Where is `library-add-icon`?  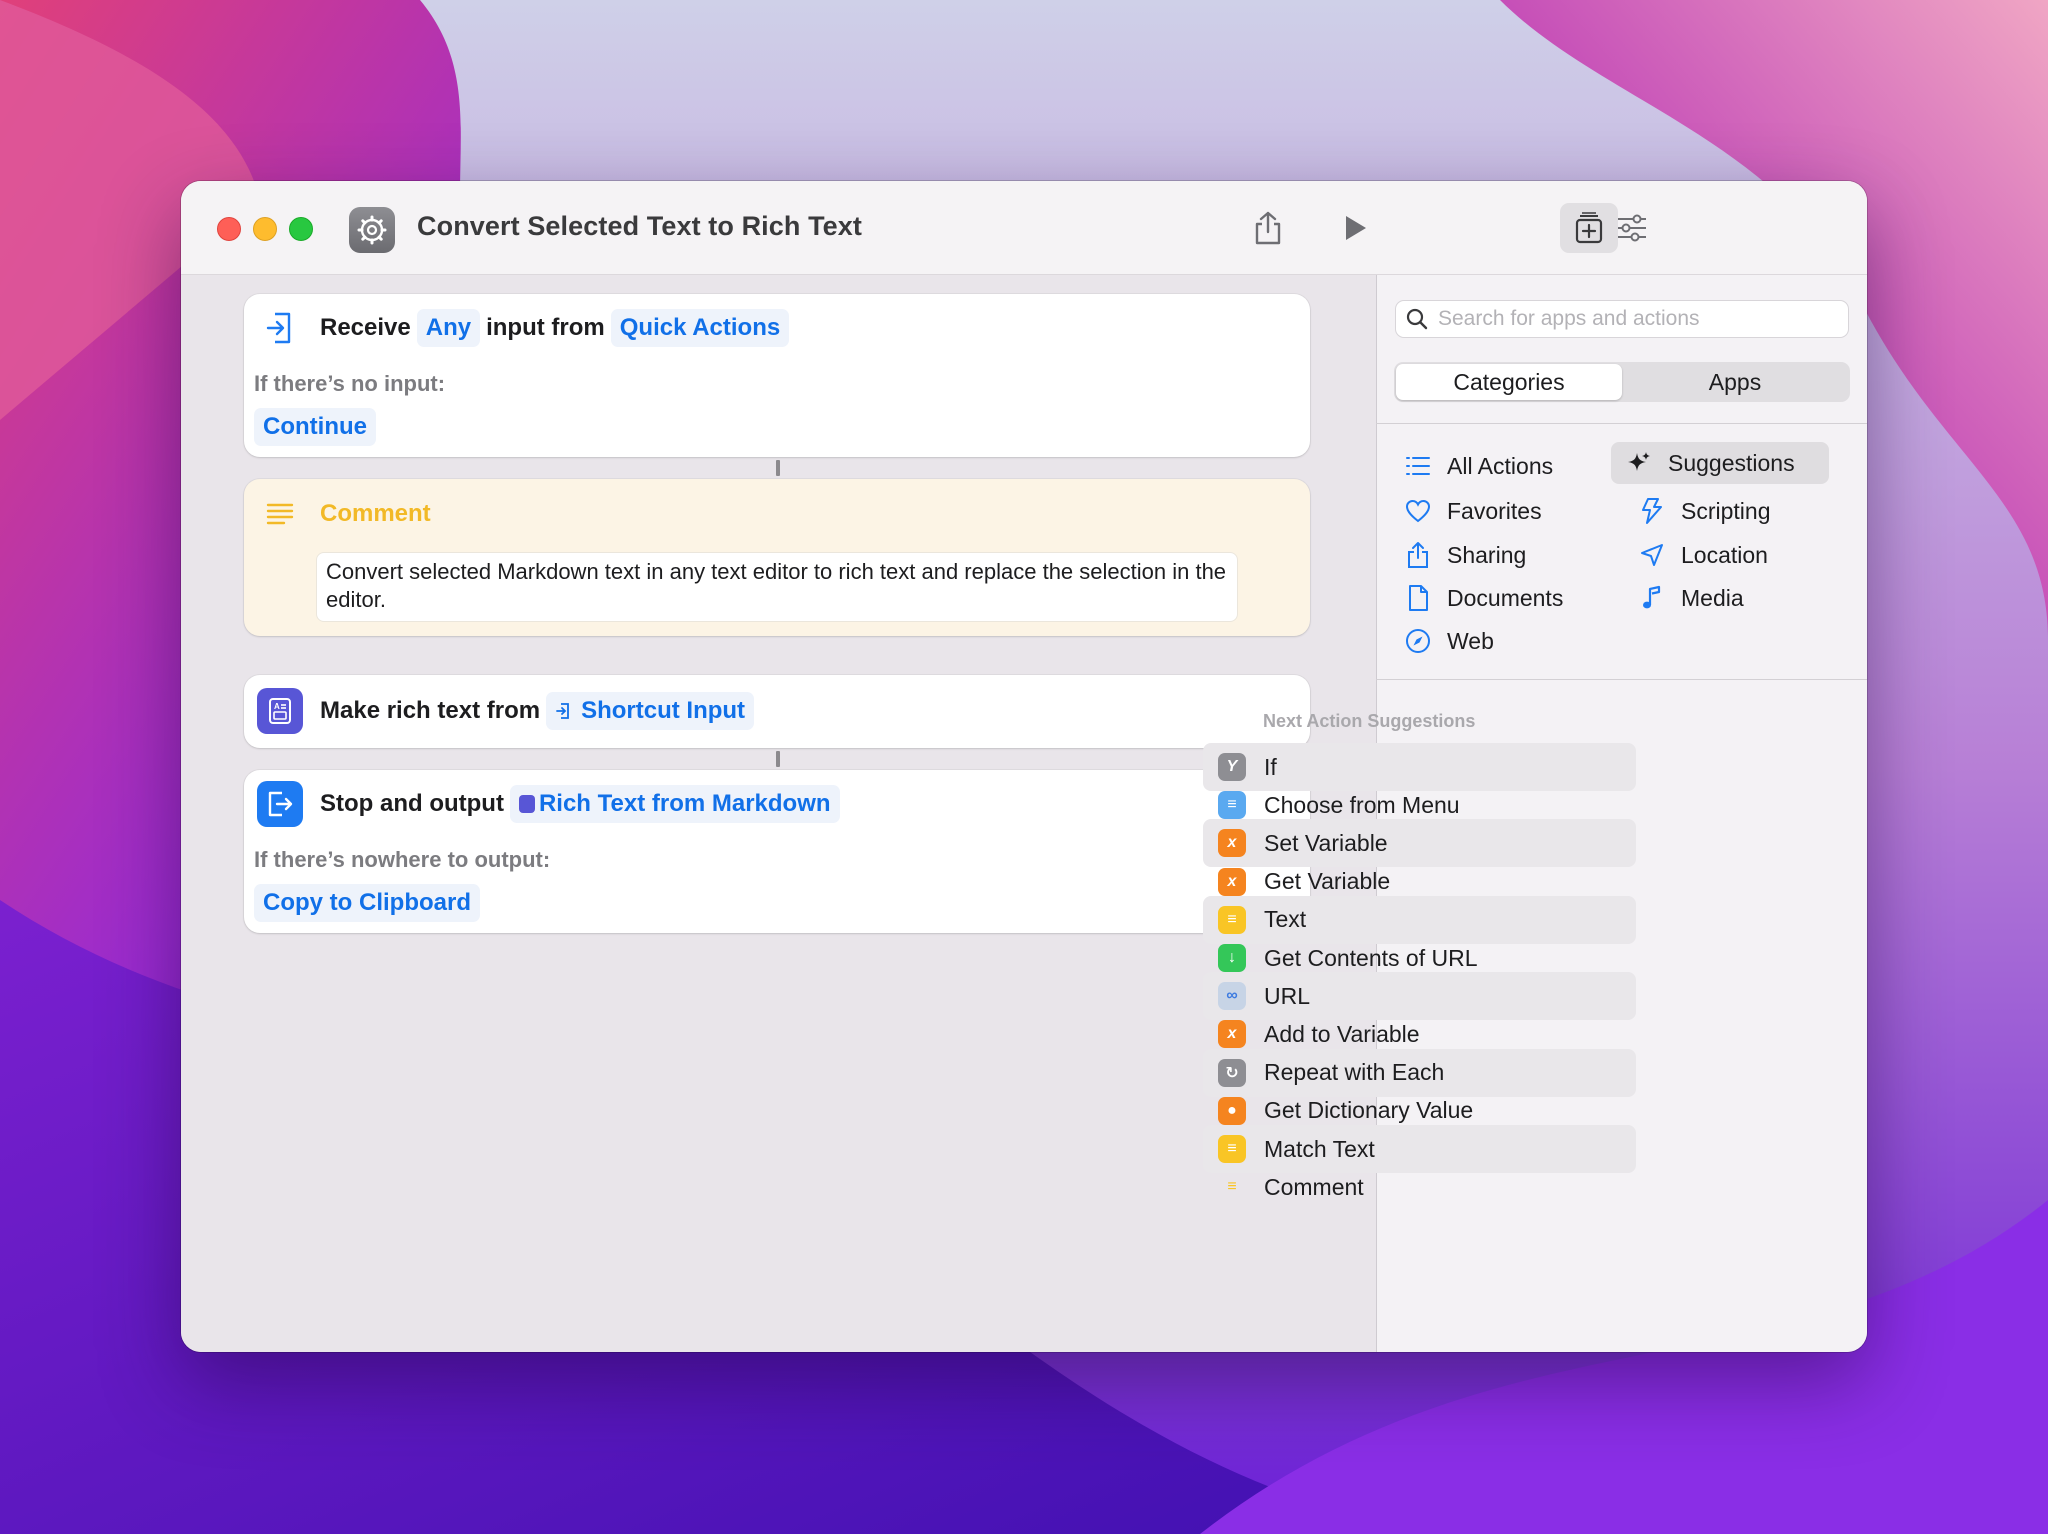
library-add-icon is located at coordinates (1589, 228).